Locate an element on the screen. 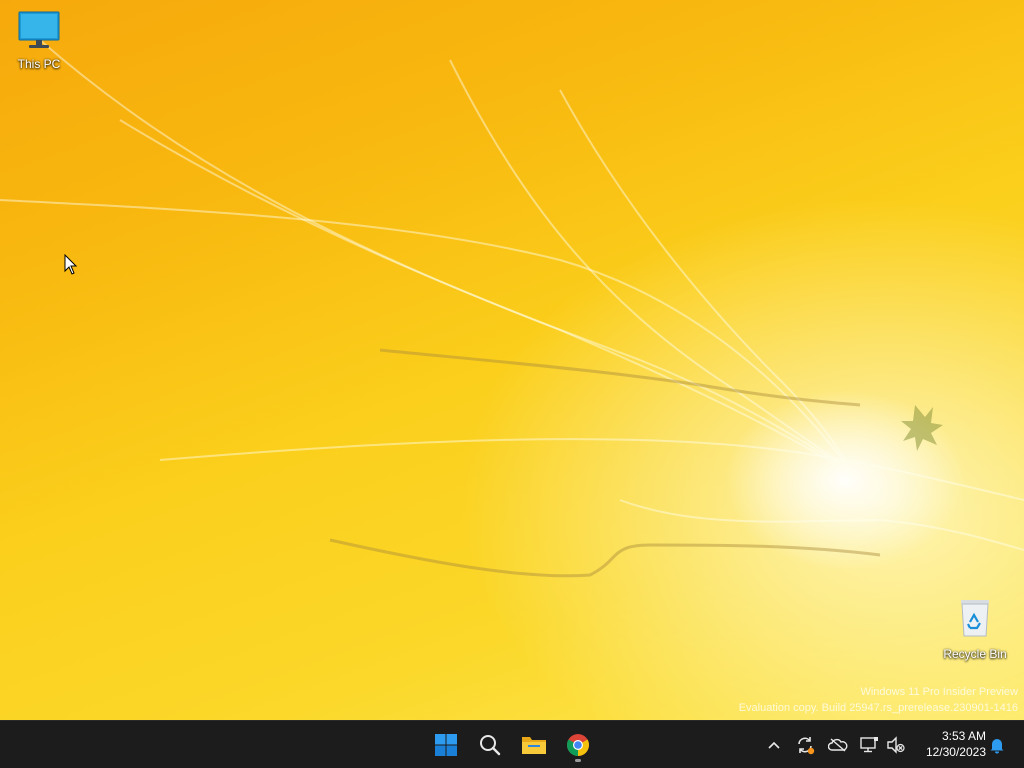 Image resolution: width=1024 pixels, height=768 pixels. chrome-running-indicator is located at coordinates (578, 760).